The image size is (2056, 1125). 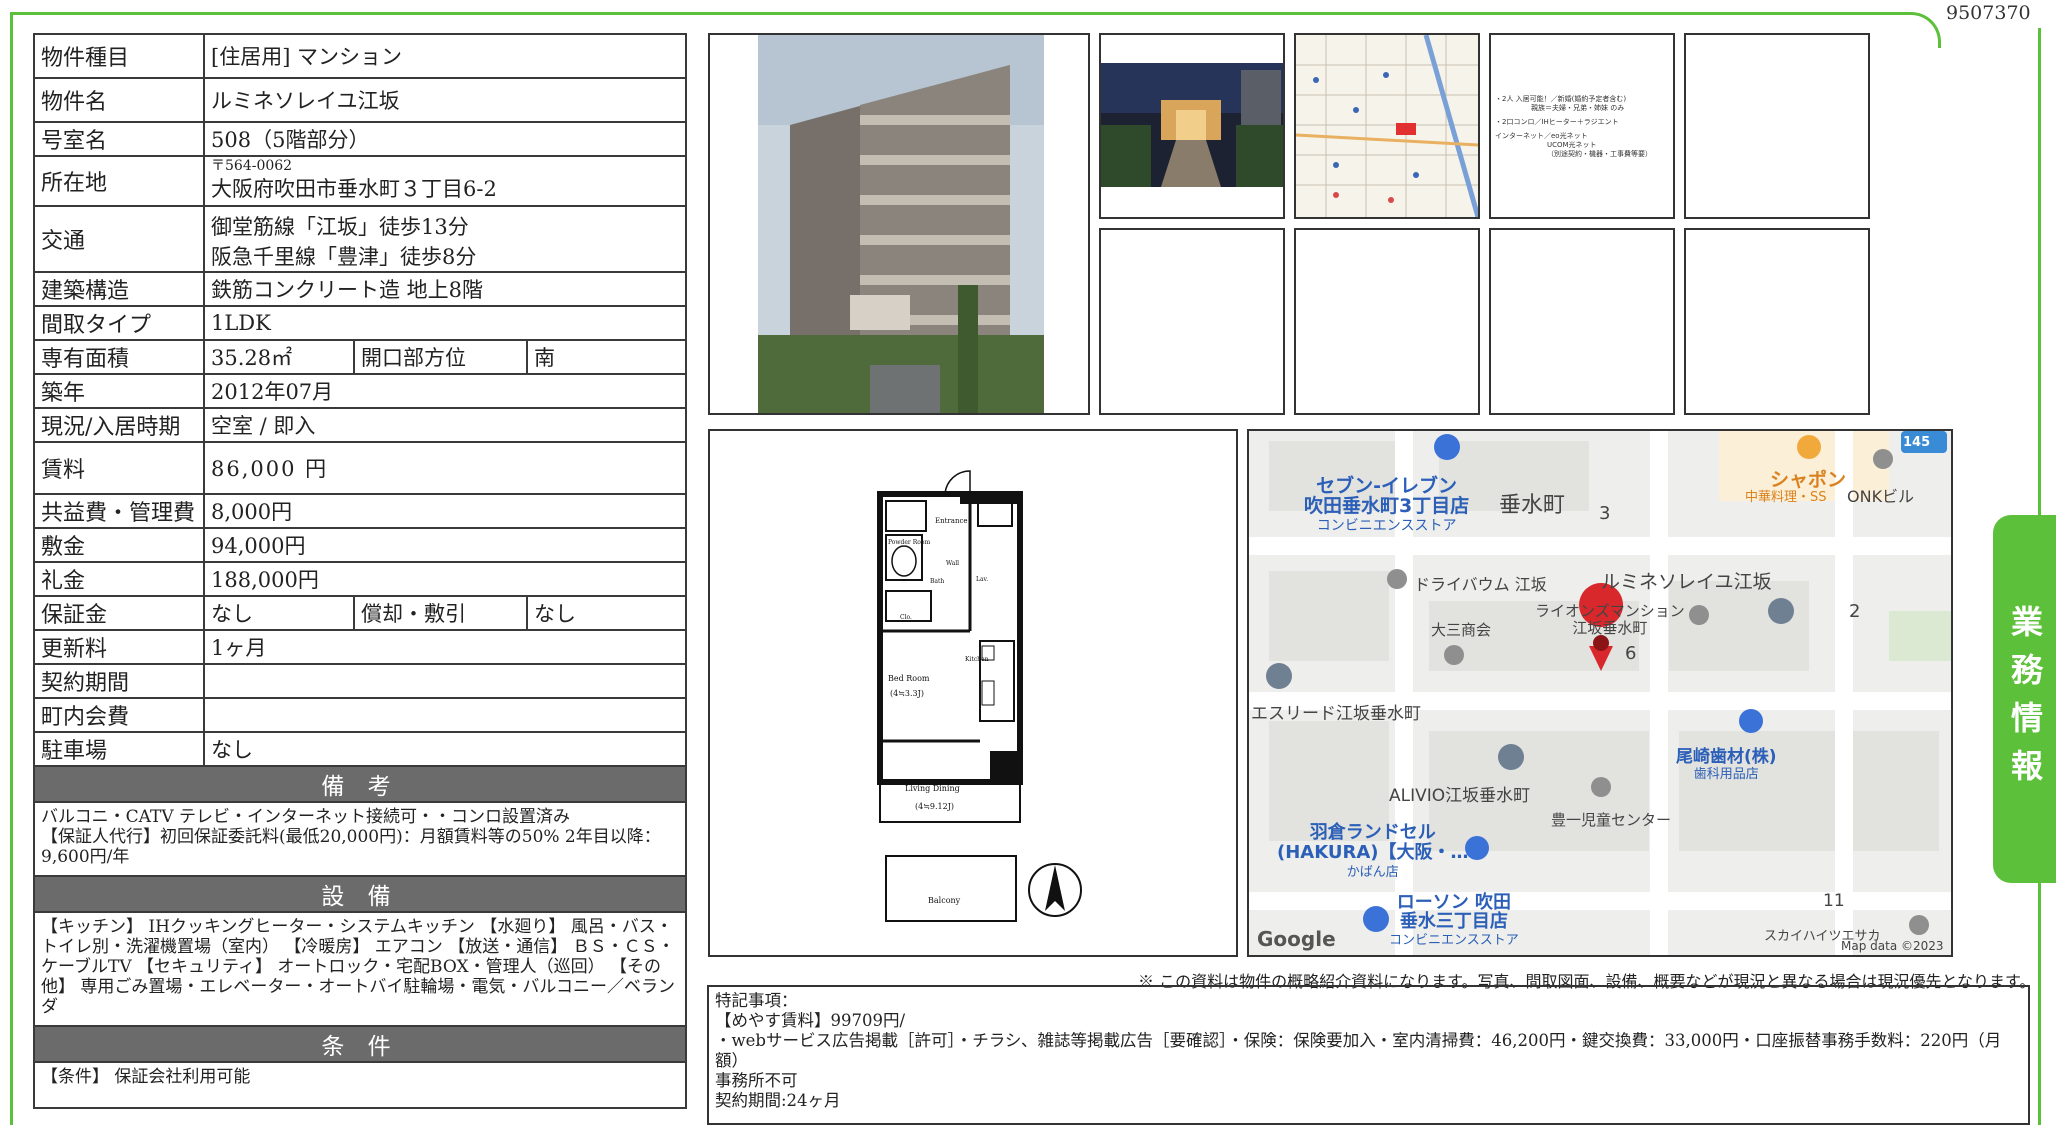 I want to click on map-data-credit: Map data ©2023, so click(x=1892, y=946).